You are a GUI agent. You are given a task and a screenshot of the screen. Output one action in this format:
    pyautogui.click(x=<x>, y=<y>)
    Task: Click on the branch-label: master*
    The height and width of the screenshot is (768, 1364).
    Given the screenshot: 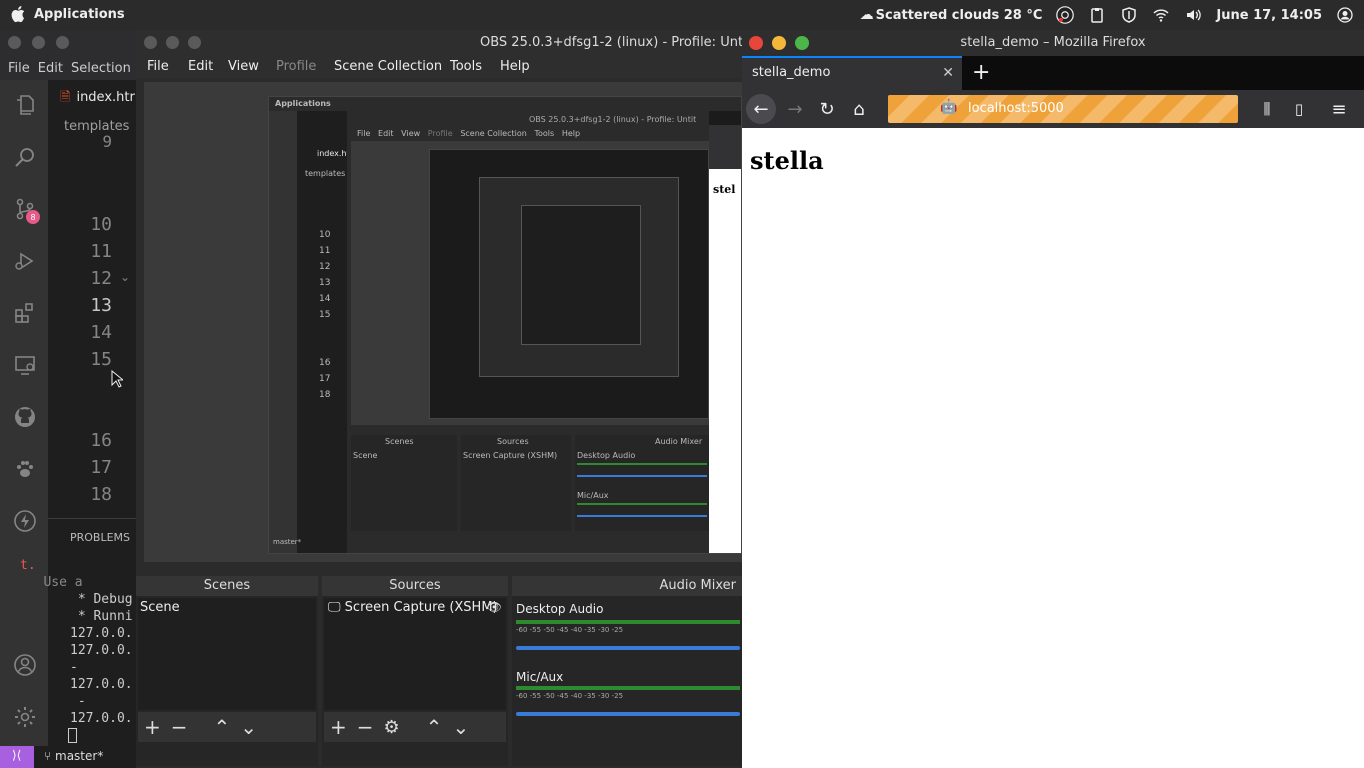 What is the action you would take?
    pyautogui.click(x=79, y=756)
    